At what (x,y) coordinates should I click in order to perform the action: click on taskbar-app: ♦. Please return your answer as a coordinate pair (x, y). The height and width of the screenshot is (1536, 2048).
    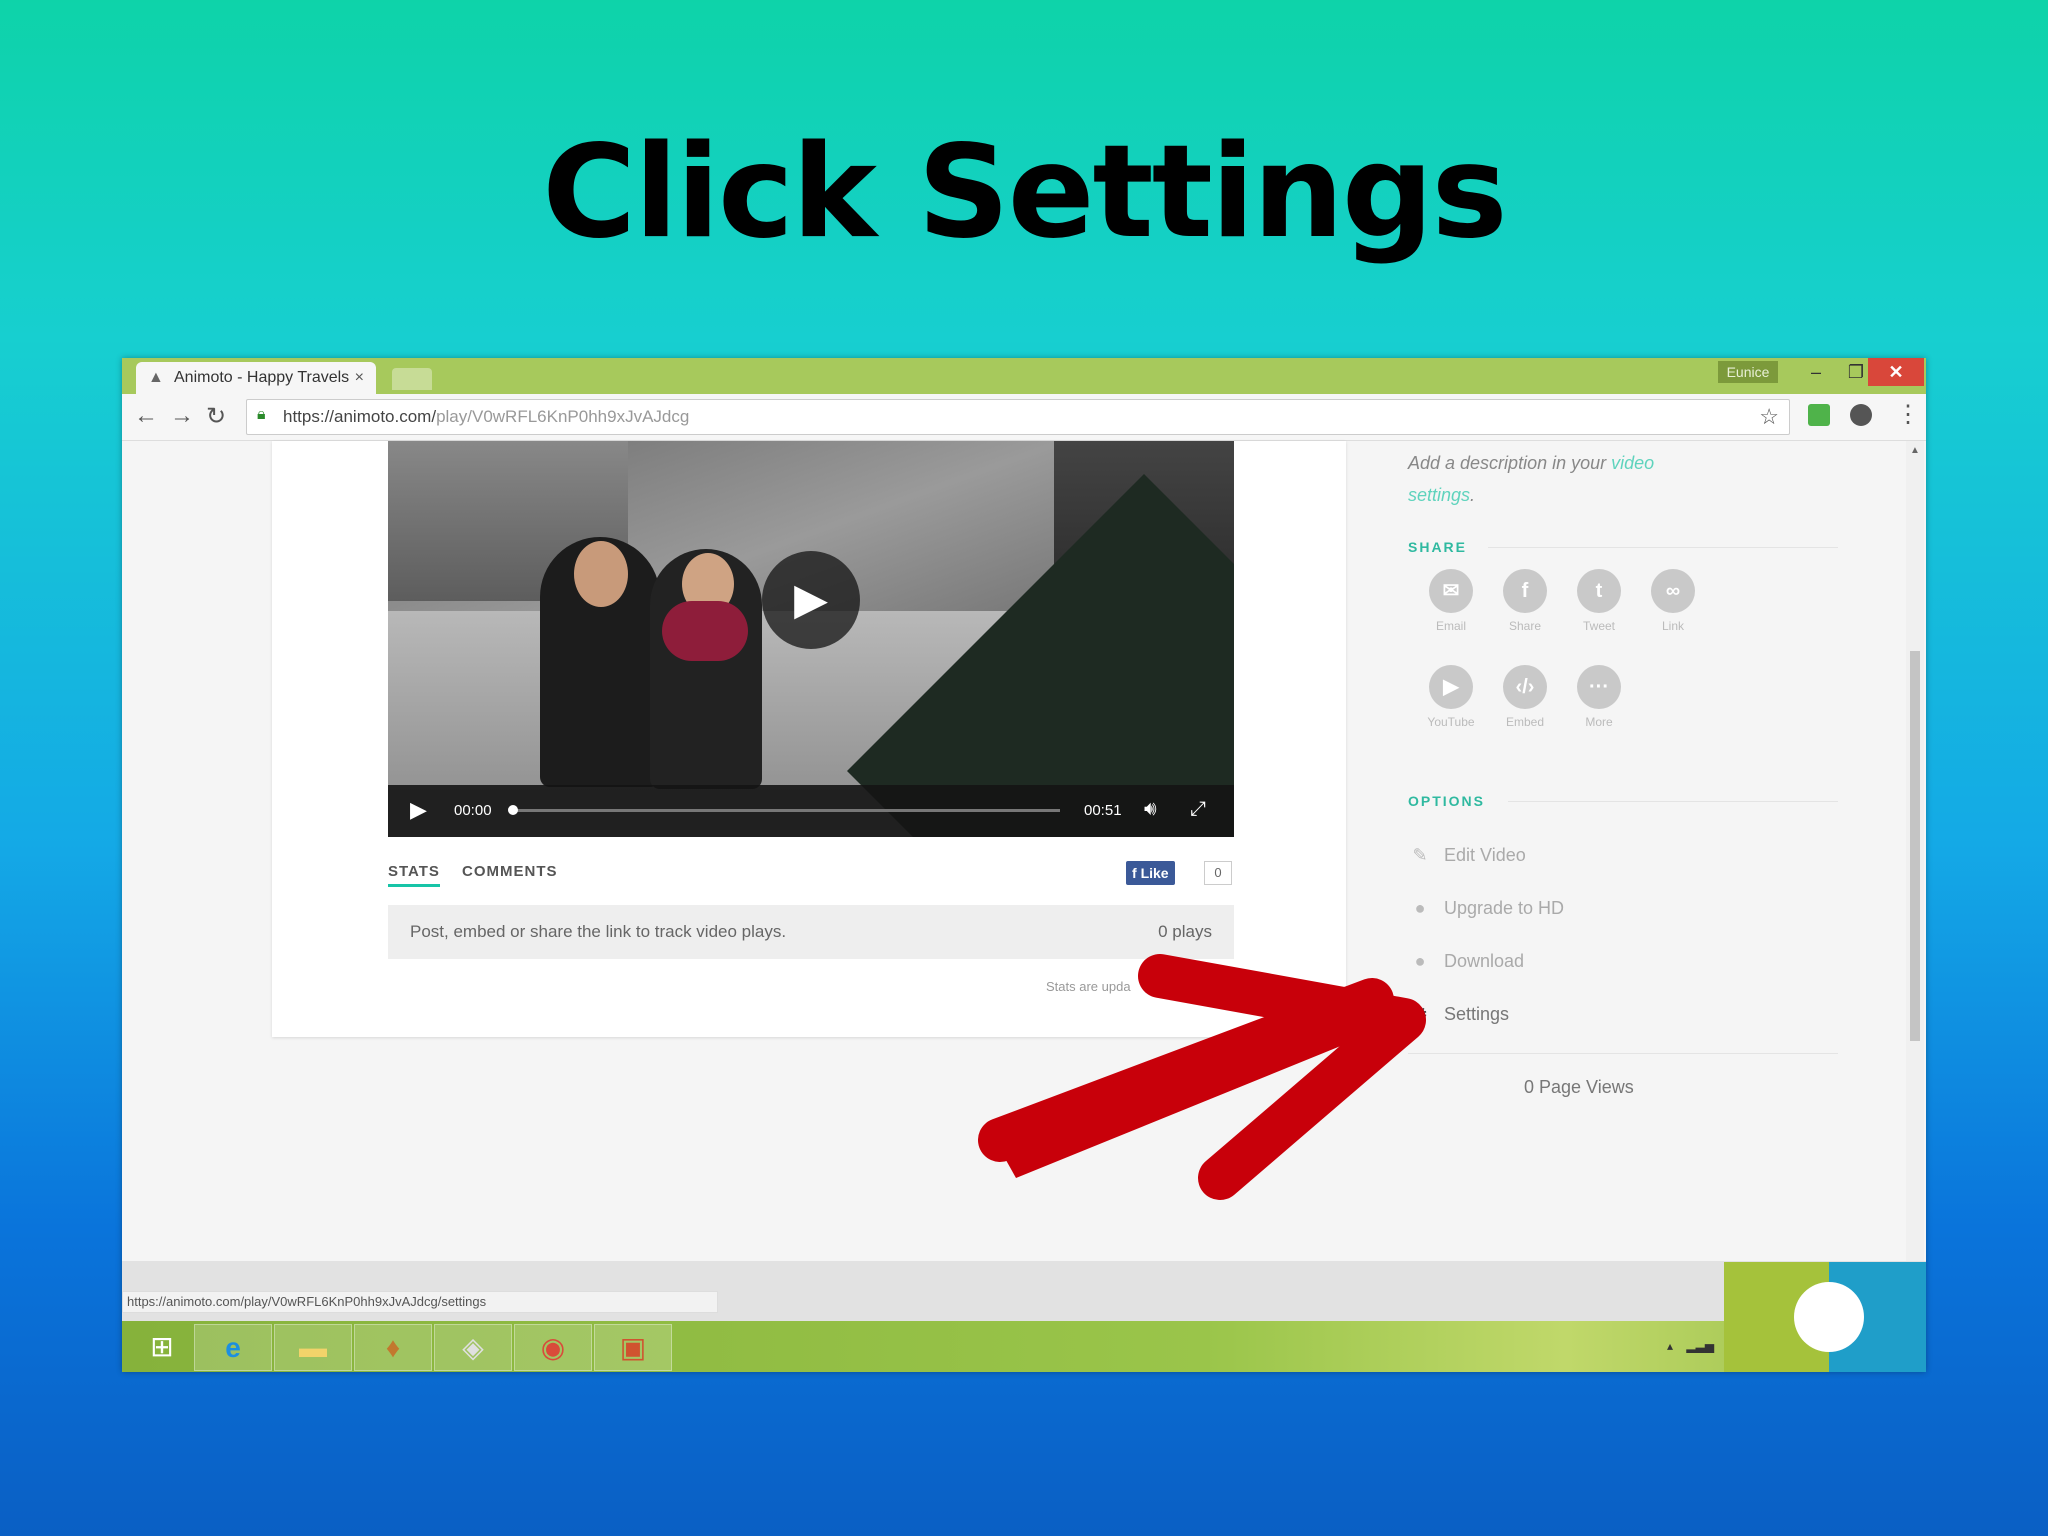
    Looking at the image, I should click on (393, 1347).